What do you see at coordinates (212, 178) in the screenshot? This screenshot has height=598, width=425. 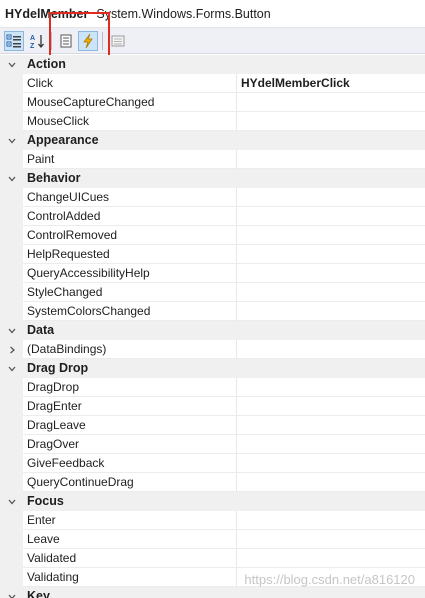 I see `category-row: Behavior` at bounding box center [212, 178].